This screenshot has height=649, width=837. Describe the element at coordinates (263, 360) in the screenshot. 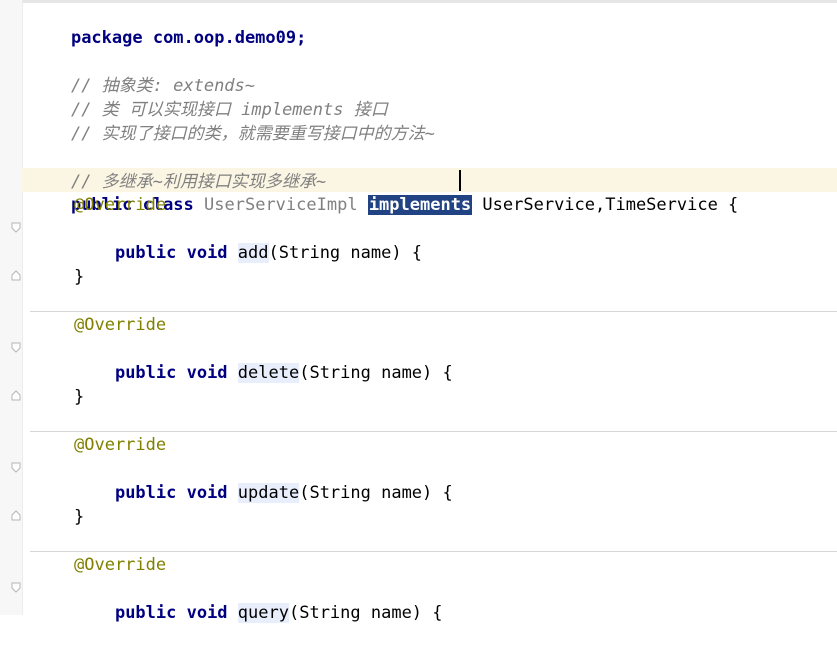

I see `method-signature-delete: public void delete(String name) {` at that location.